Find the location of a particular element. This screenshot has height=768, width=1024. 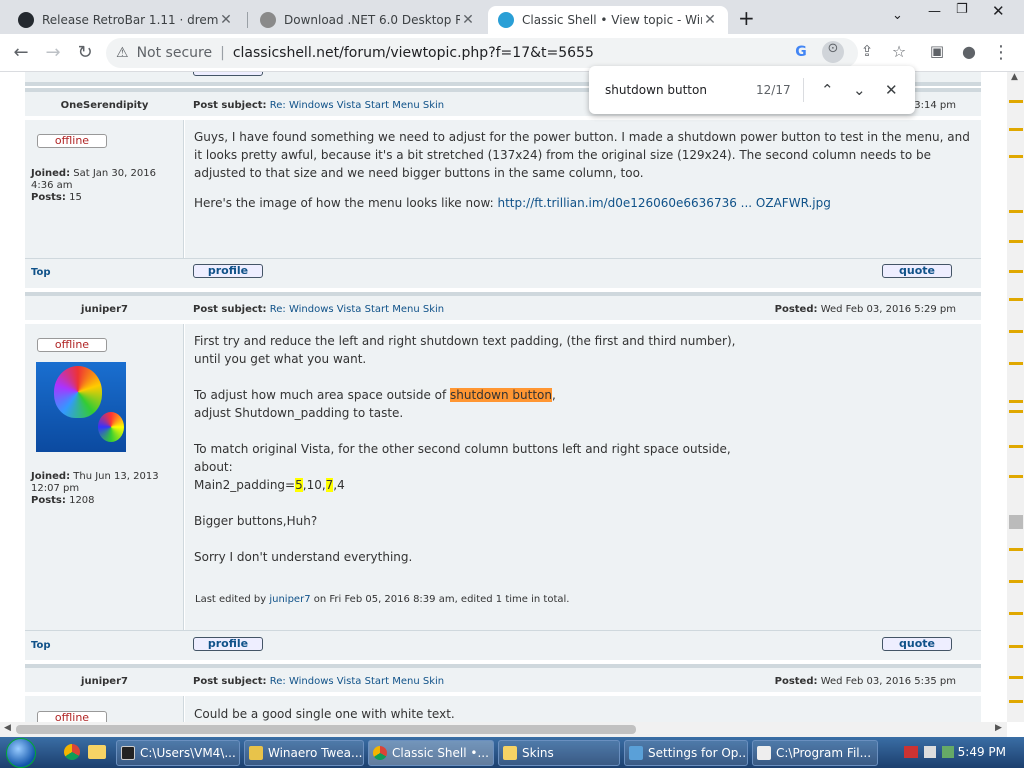

taskbar-item-skins: Skins is located at coordinates (559, 753).